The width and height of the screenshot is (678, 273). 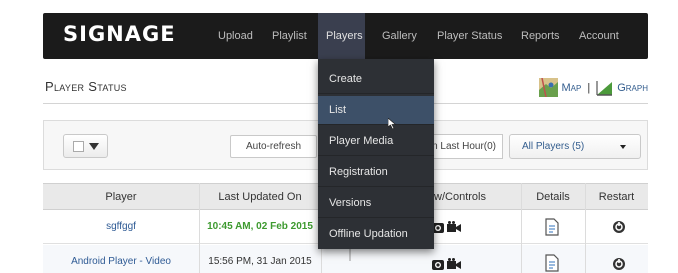 What do you see at coordinates (260, 261) in the screenshot?
I see `last-updated-time: 15:56 PM, 31 Jan 2015` at bounding box center [260, 261].